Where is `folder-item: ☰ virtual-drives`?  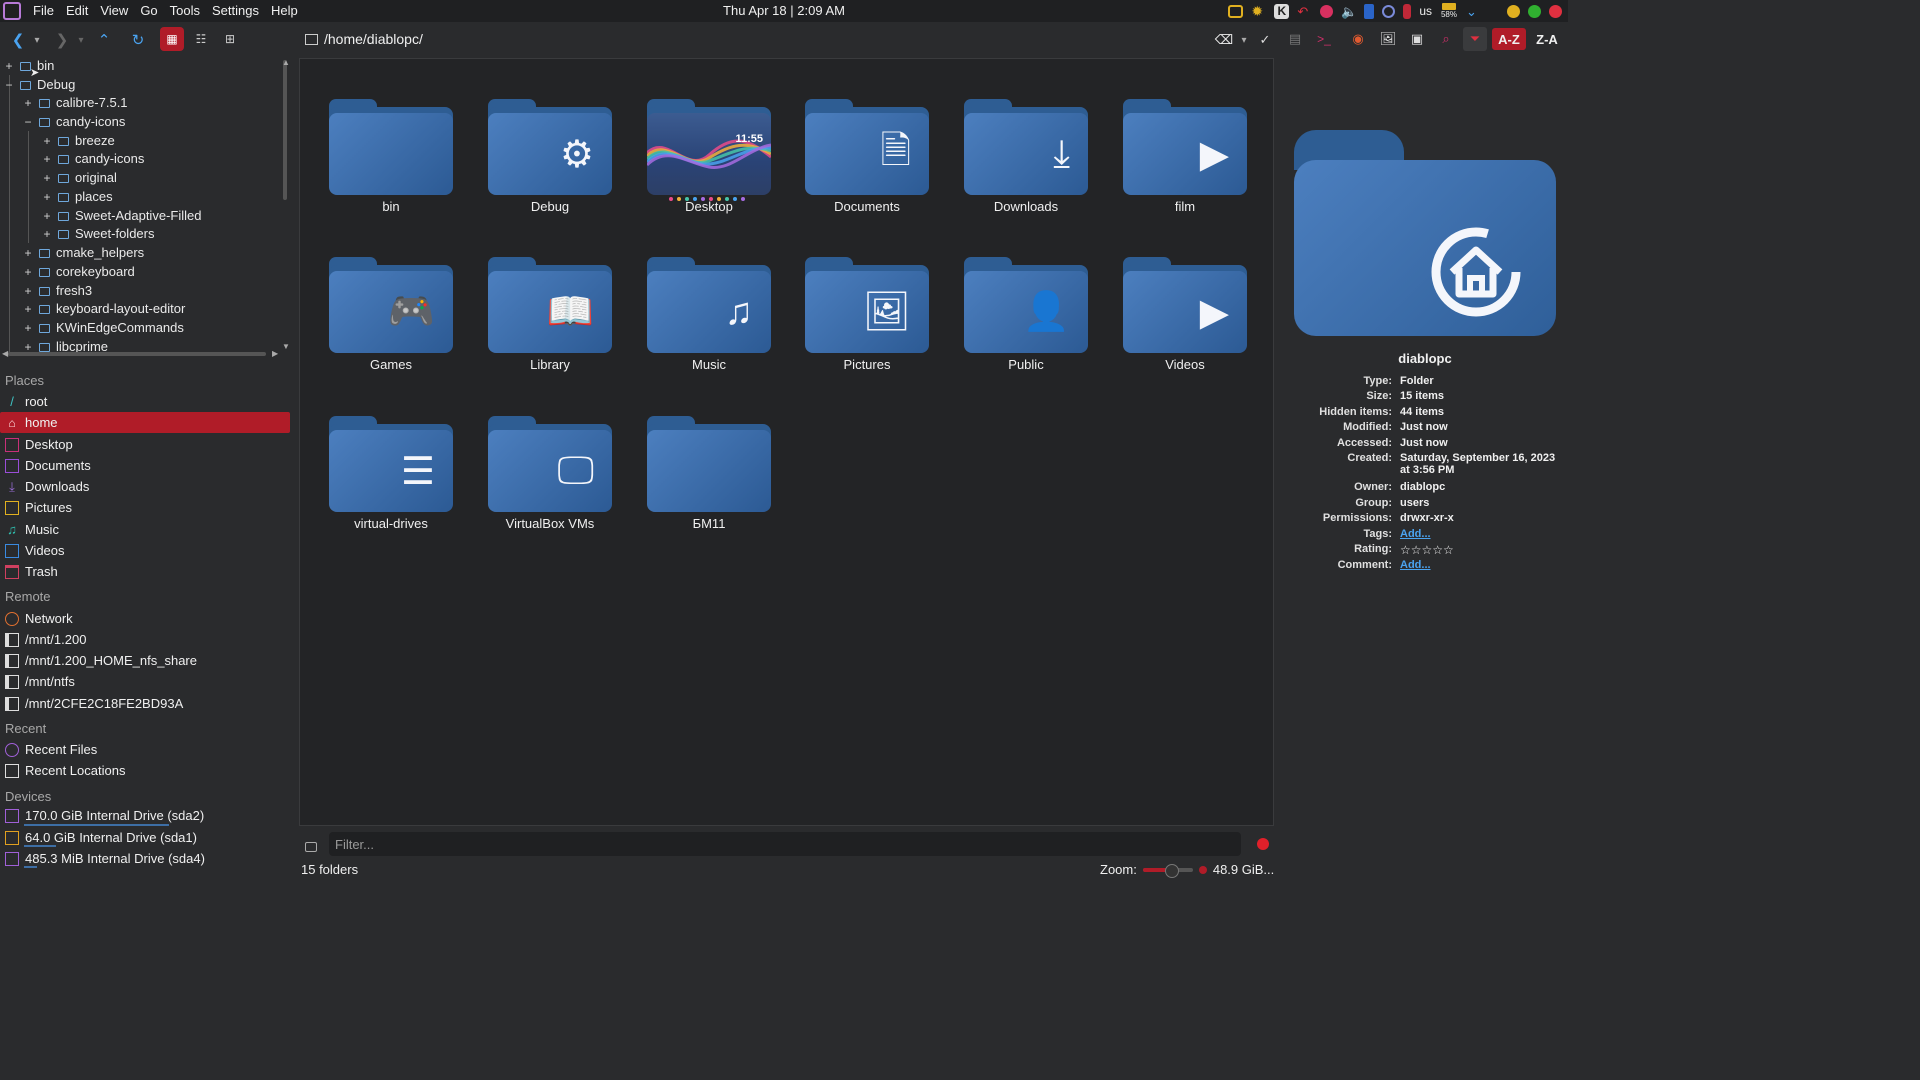
folder-item: ☰ virtual-drives is located at coordinates (391, 486).